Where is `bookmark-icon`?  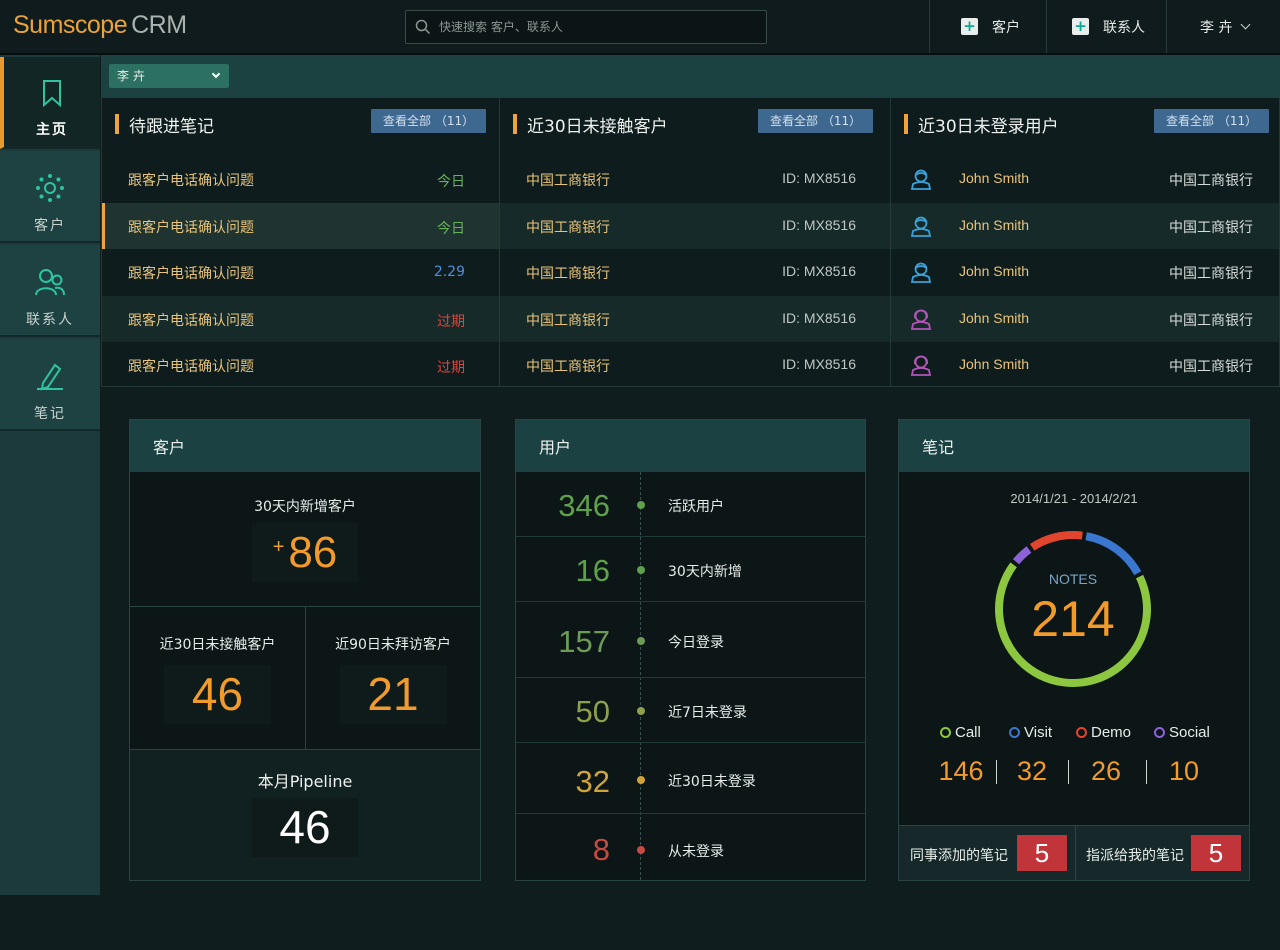
bookmark-icon is located at coordinates (52, 95).